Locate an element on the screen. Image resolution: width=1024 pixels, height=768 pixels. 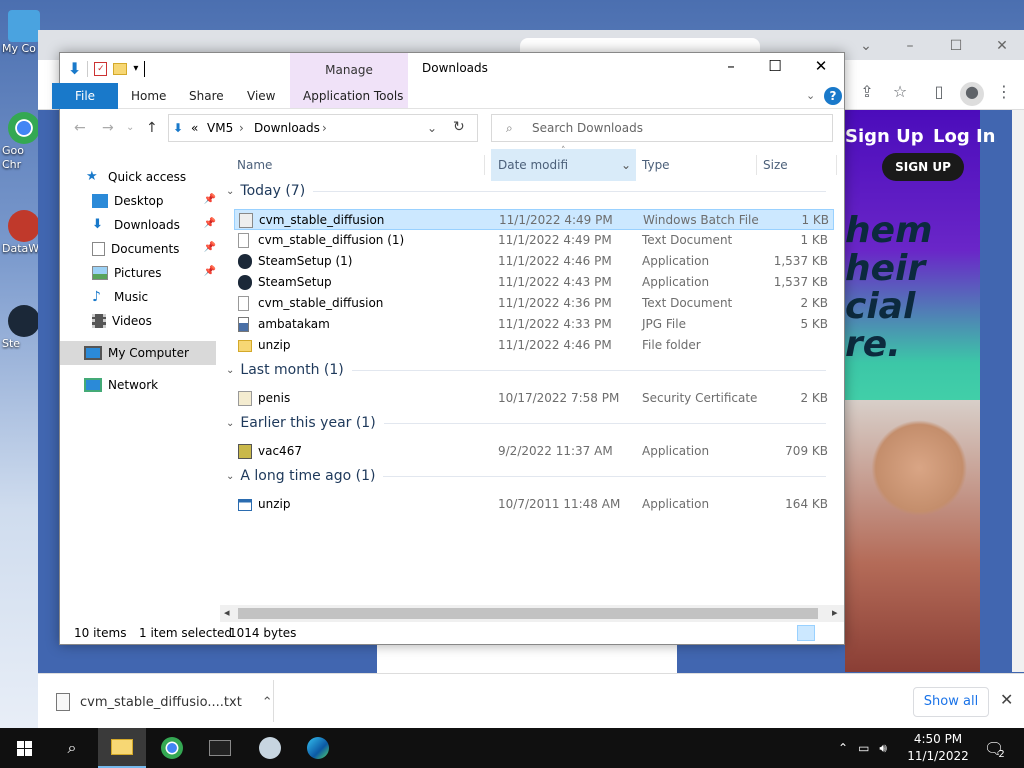
nav-item-pictures: Pictures 📌 is located at coordinates (140, 273).